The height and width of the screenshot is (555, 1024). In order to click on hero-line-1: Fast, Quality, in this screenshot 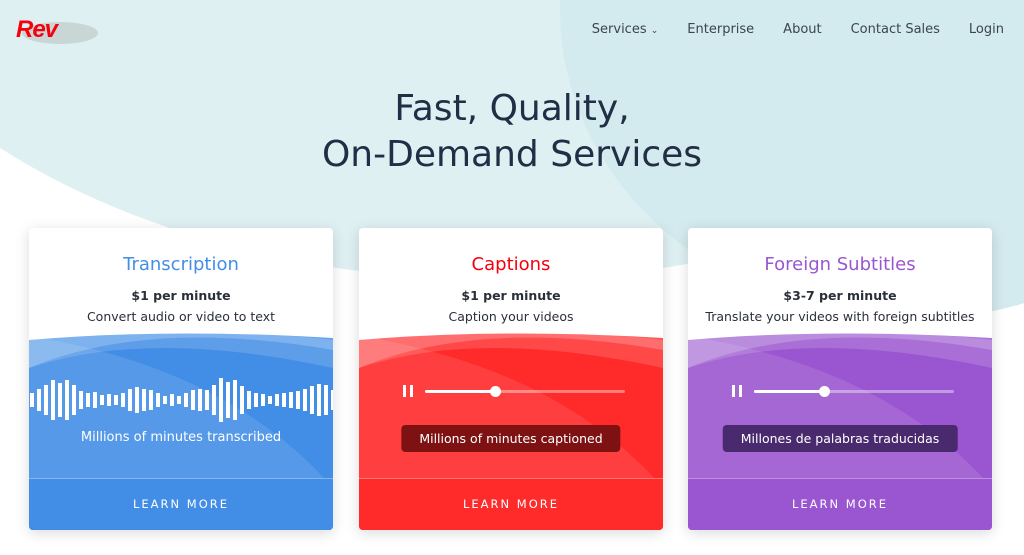, I will do `click(512, 108)`.